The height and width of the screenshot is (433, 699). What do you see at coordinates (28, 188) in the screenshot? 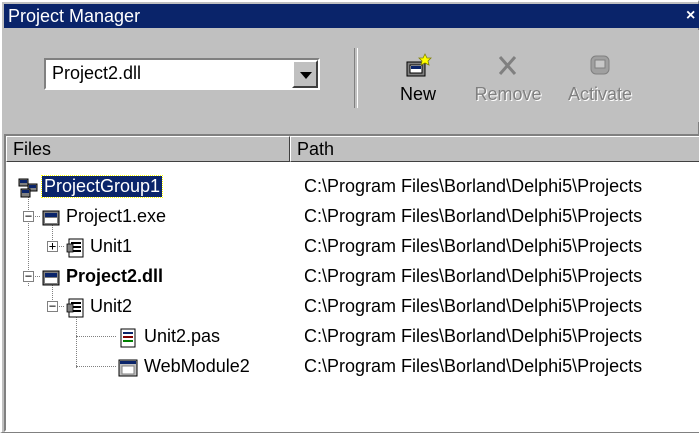
I see `project-group-icon` at bounding box center [28, 188].